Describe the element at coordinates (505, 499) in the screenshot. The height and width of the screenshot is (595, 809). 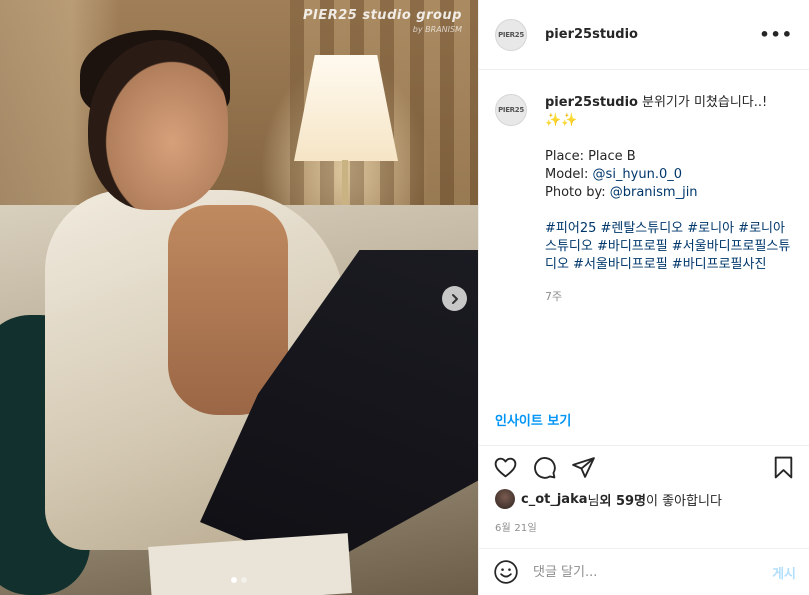
I see `liker-avatar` at that location.